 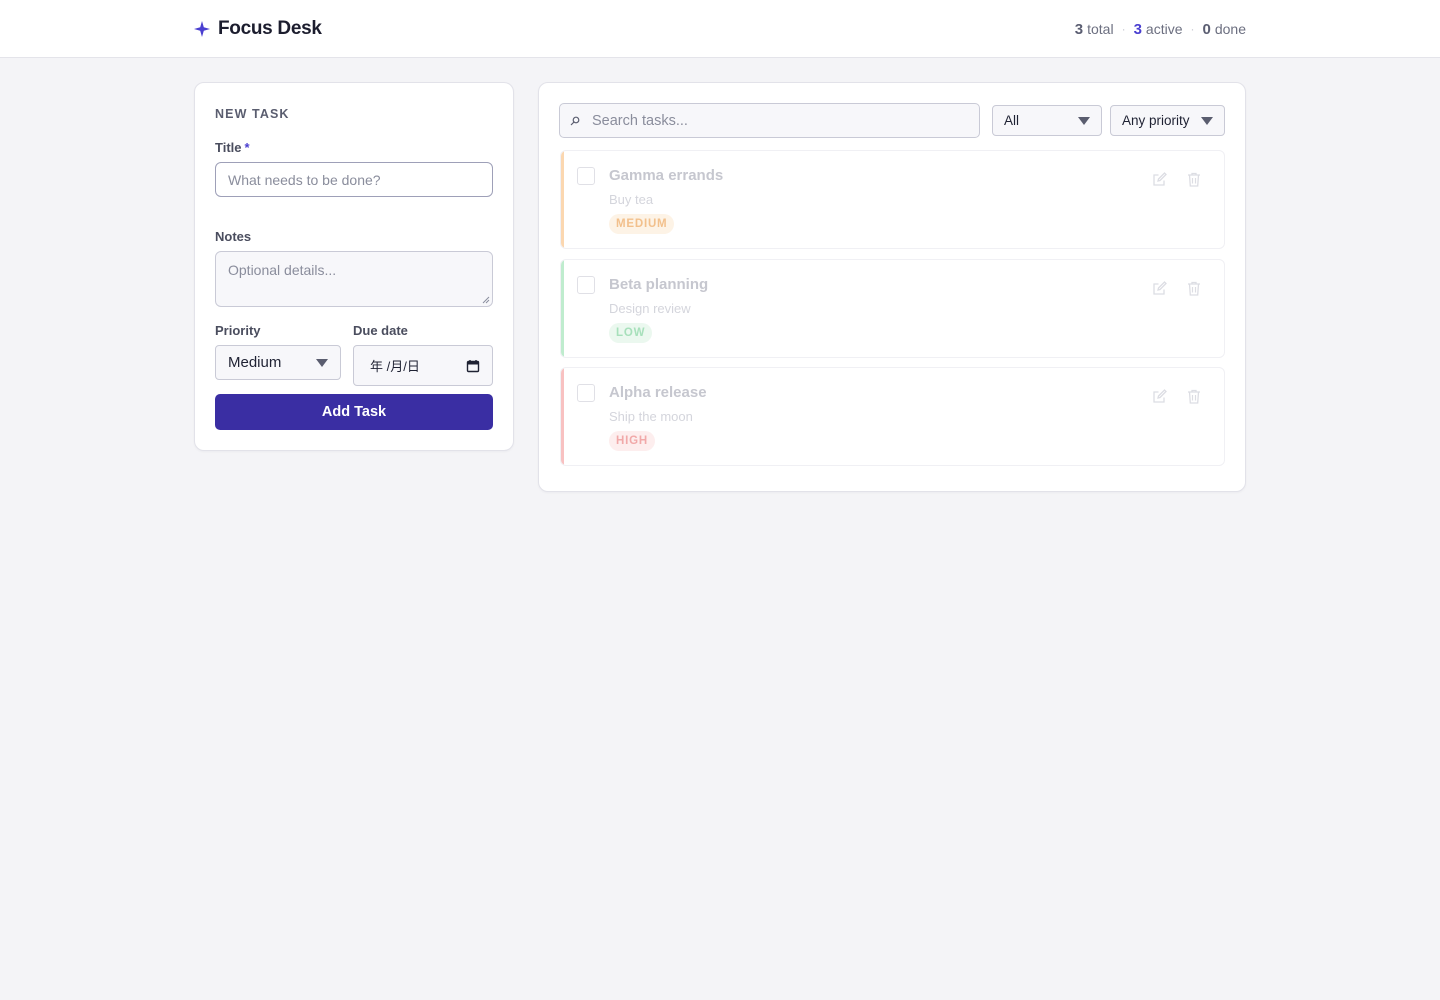 I want to click on stat-active-count: 3, so click(x=1137, y=29).